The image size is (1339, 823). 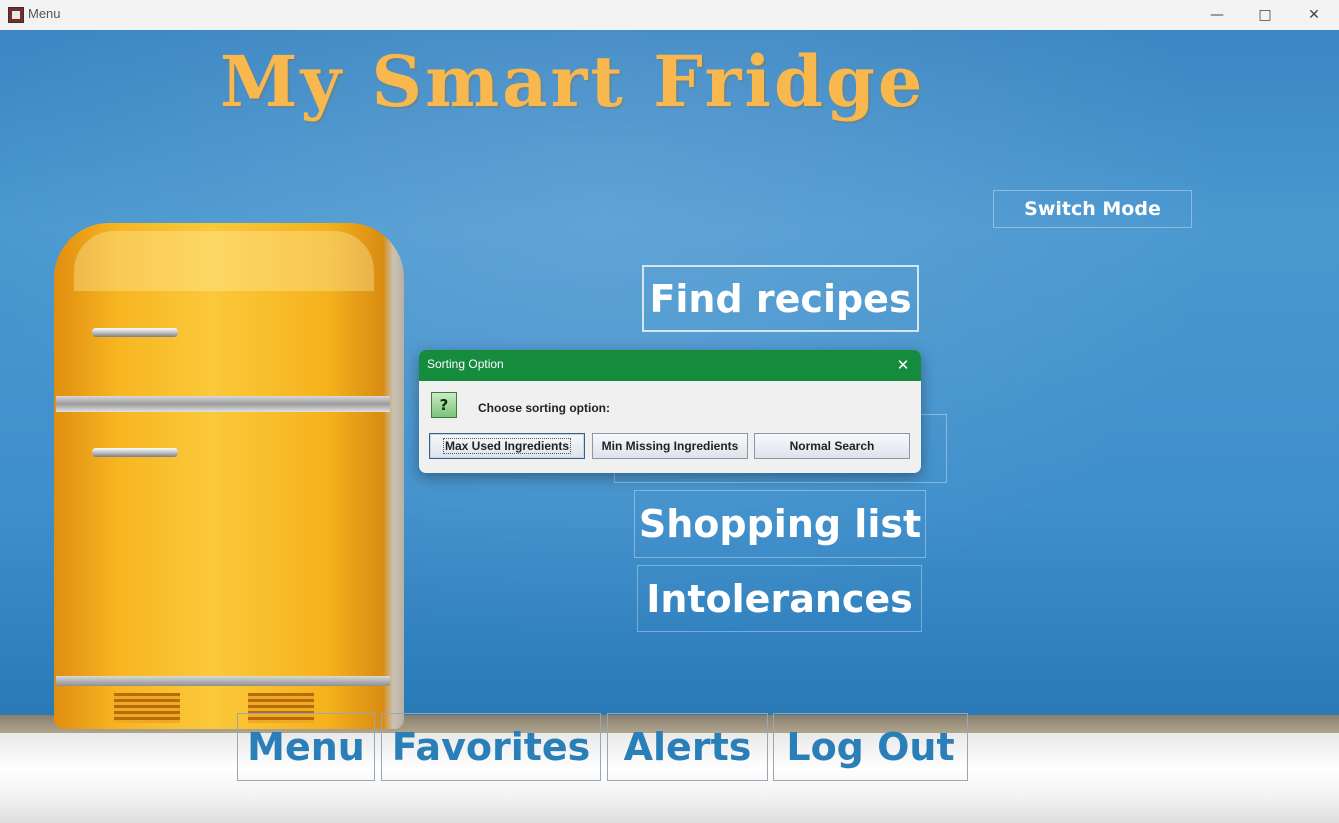 What do you see at coordinates (780, 298) in the screenshot?
I see `find-recipes-button: Find recipes` at bounding box center [780, 298].